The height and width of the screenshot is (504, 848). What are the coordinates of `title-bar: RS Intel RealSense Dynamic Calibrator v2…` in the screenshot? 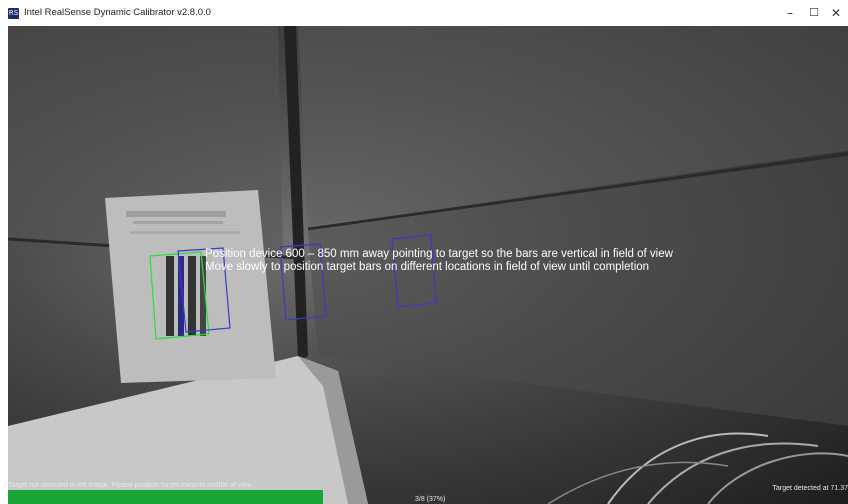 It's located at (424, 13).